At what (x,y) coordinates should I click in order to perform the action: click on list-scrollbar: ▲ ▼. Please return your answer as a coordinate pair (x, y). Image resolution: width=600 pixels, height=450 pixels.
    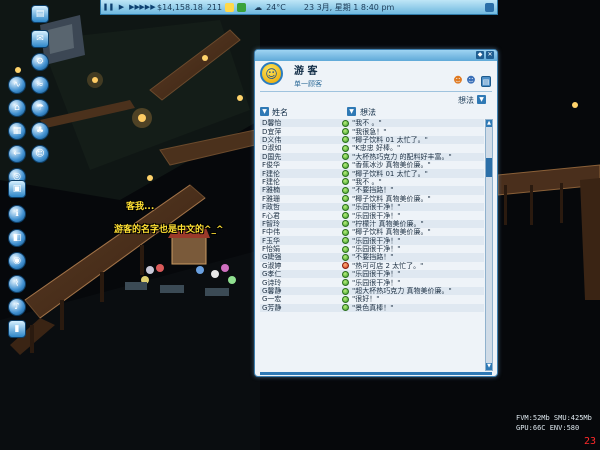
    Looking at the image, I should click on (489, 245).